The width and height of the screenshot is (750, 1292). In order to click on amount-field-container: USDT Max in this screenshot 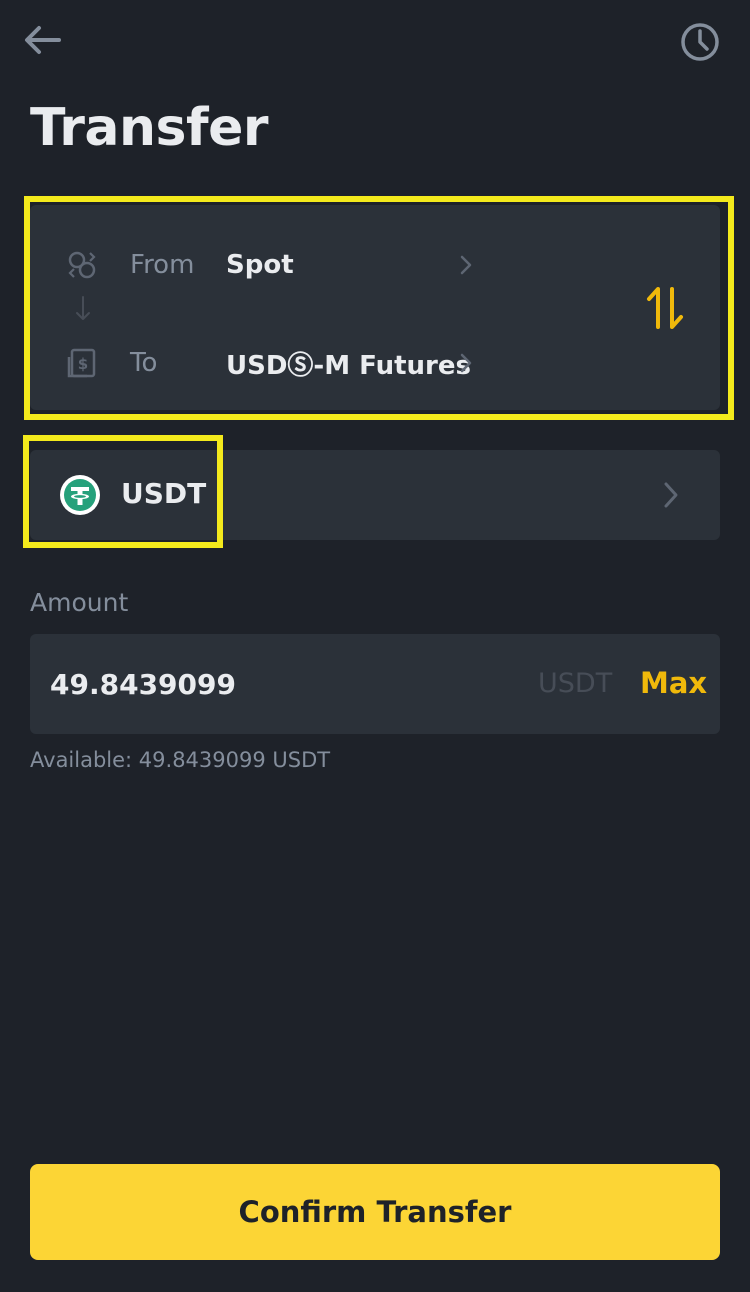, I will do `click(375, 684)`.